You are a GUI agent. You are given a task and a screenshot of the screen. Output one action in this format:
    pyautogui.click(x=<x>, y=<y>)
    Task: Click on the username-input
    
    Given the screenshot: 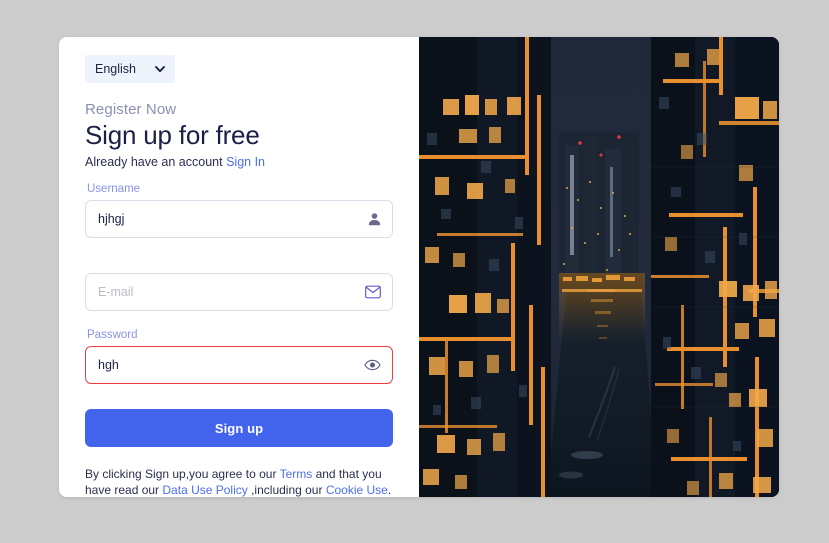 What is the action you would take?
    pyautogui.click(x=239, y=219)
    